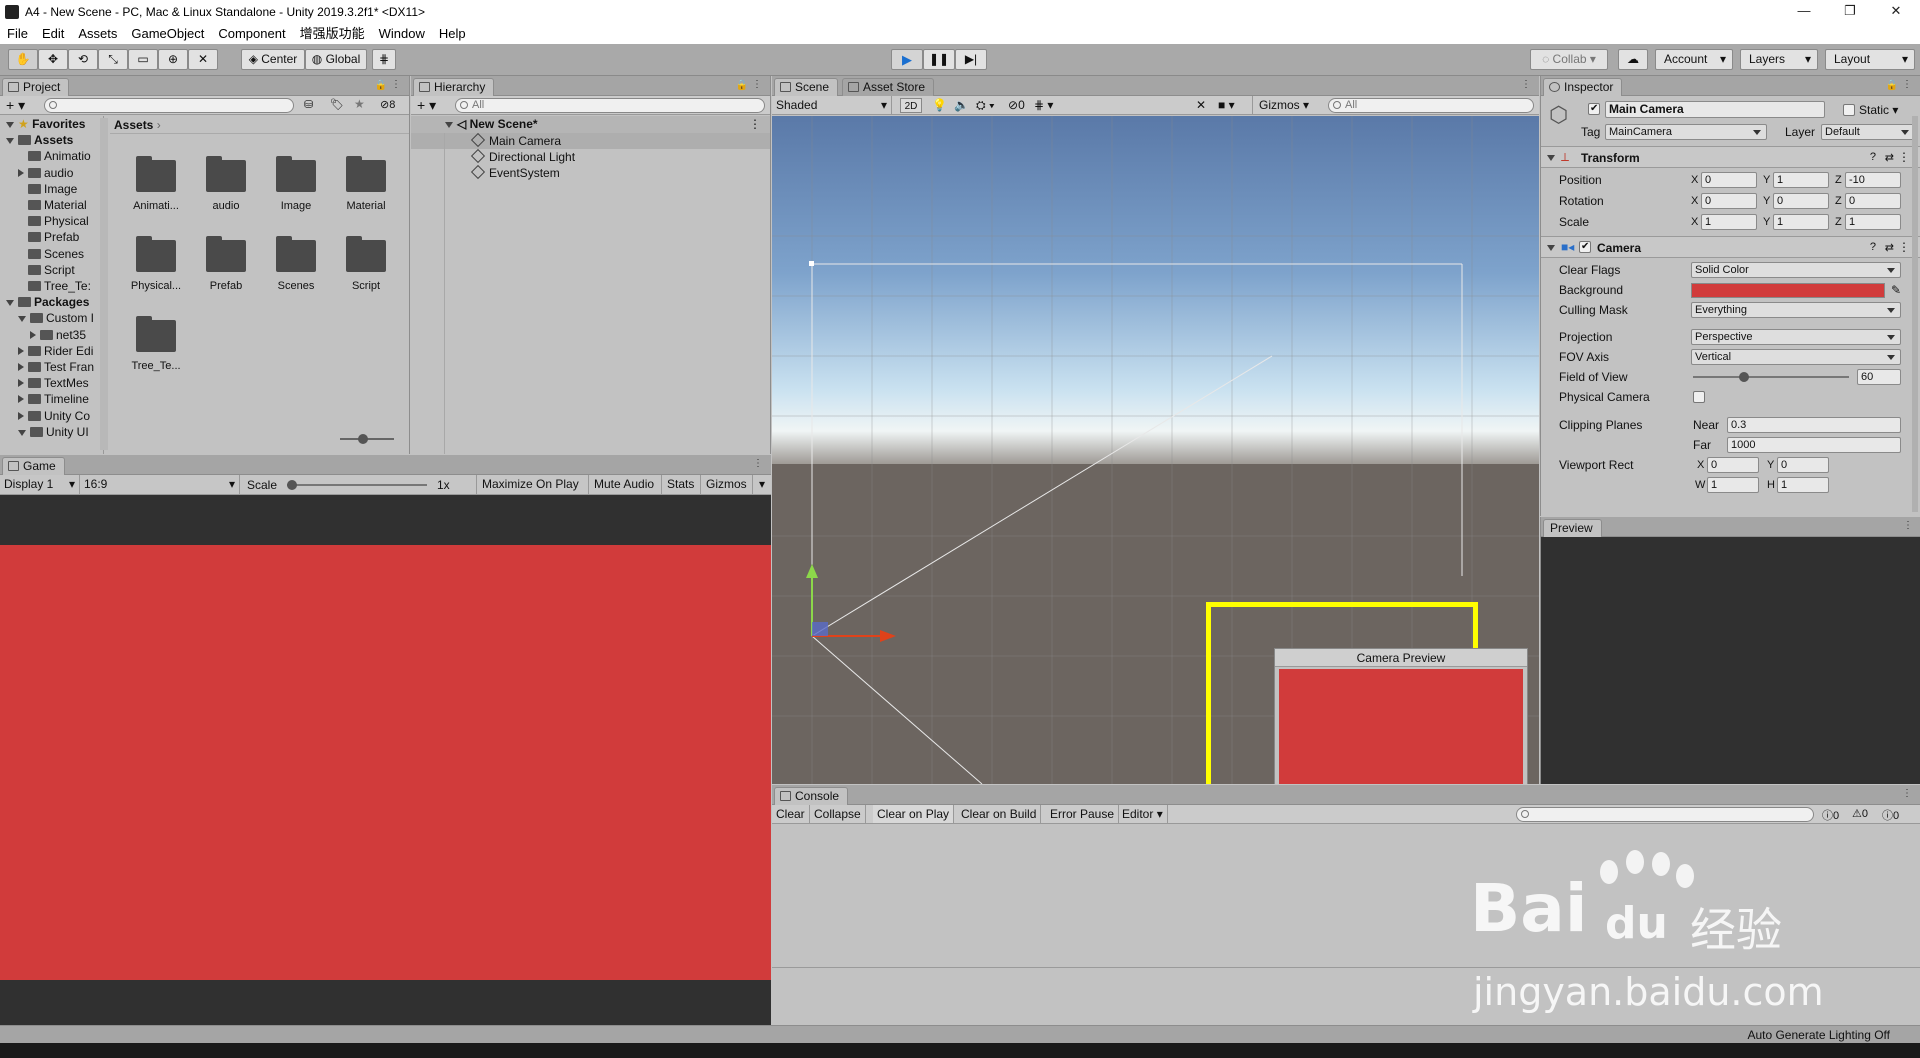  What do you see at coordinates (939, 105) in the screenshot?
I see `lighting-icon: 💡` at bounding box center [939, 105].